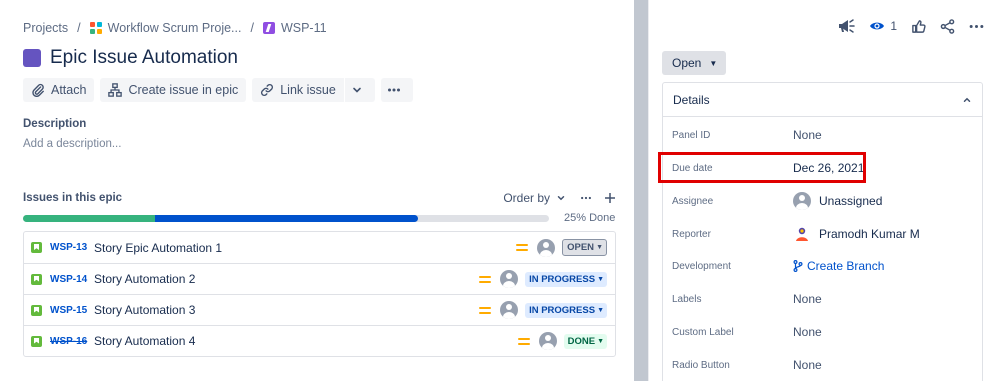 This screenshot has width=998, height=381. I want to click on share-icon, so click(947, 26).